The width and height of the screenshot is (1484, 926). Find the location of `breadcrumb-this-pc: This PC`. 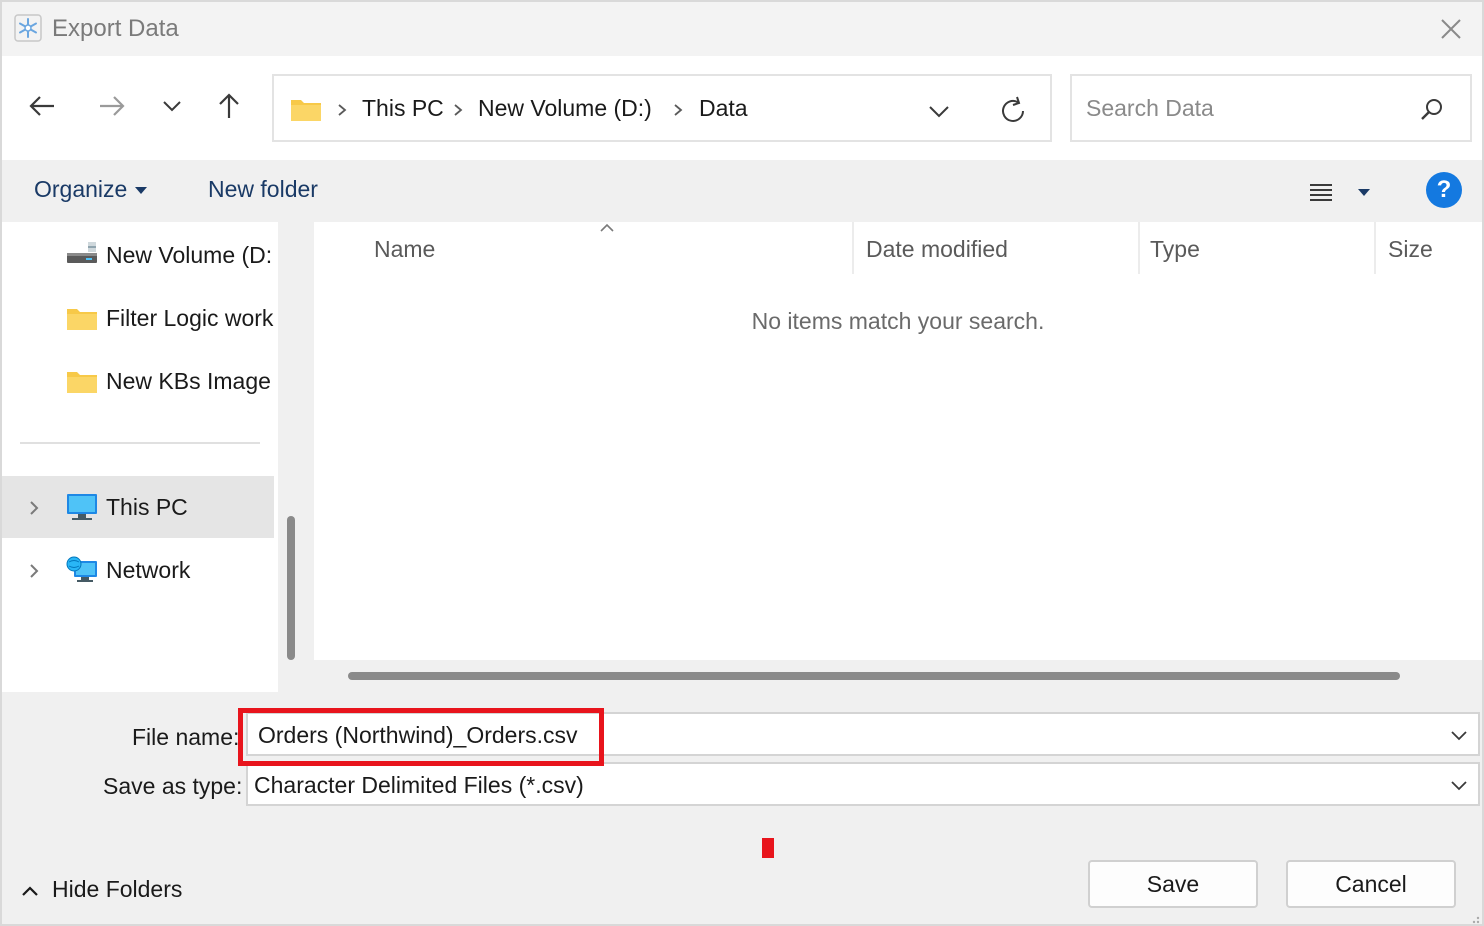

breadcrumb-this-pc: This PC is located at coordinates (403, 108).